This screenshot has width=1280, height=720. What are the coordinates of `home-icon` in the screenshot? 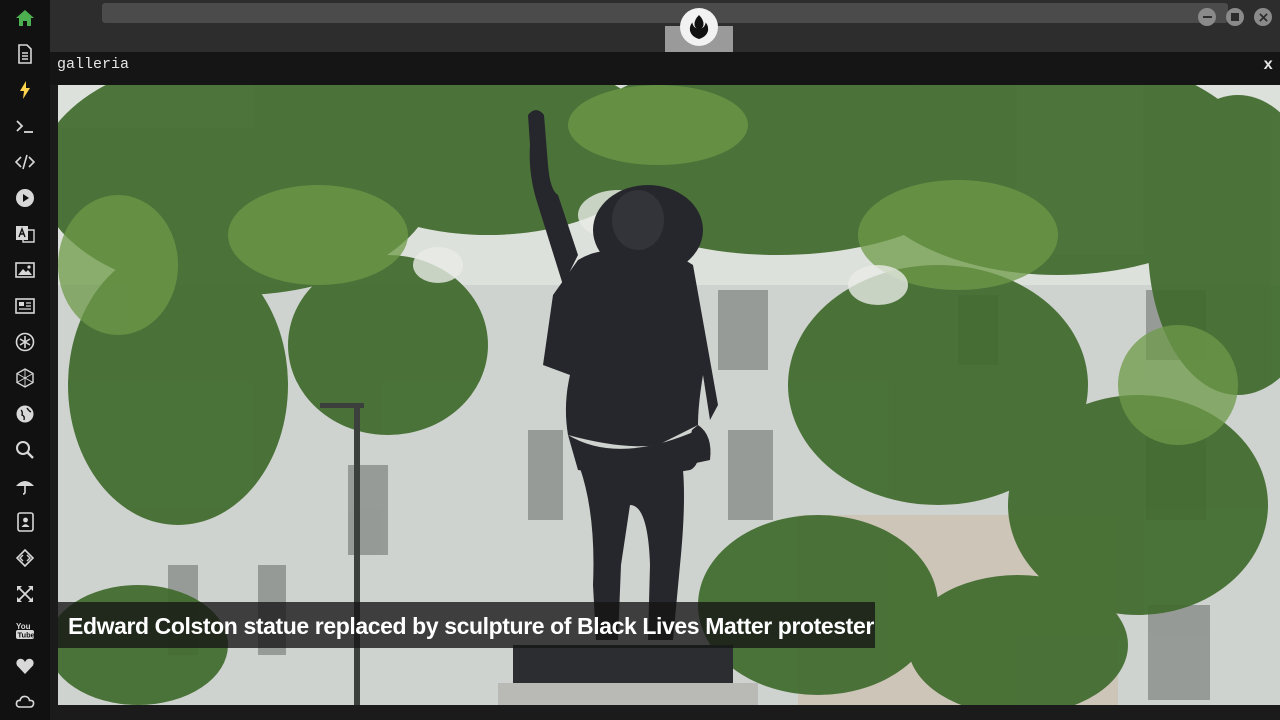 It's located at (25, 18).